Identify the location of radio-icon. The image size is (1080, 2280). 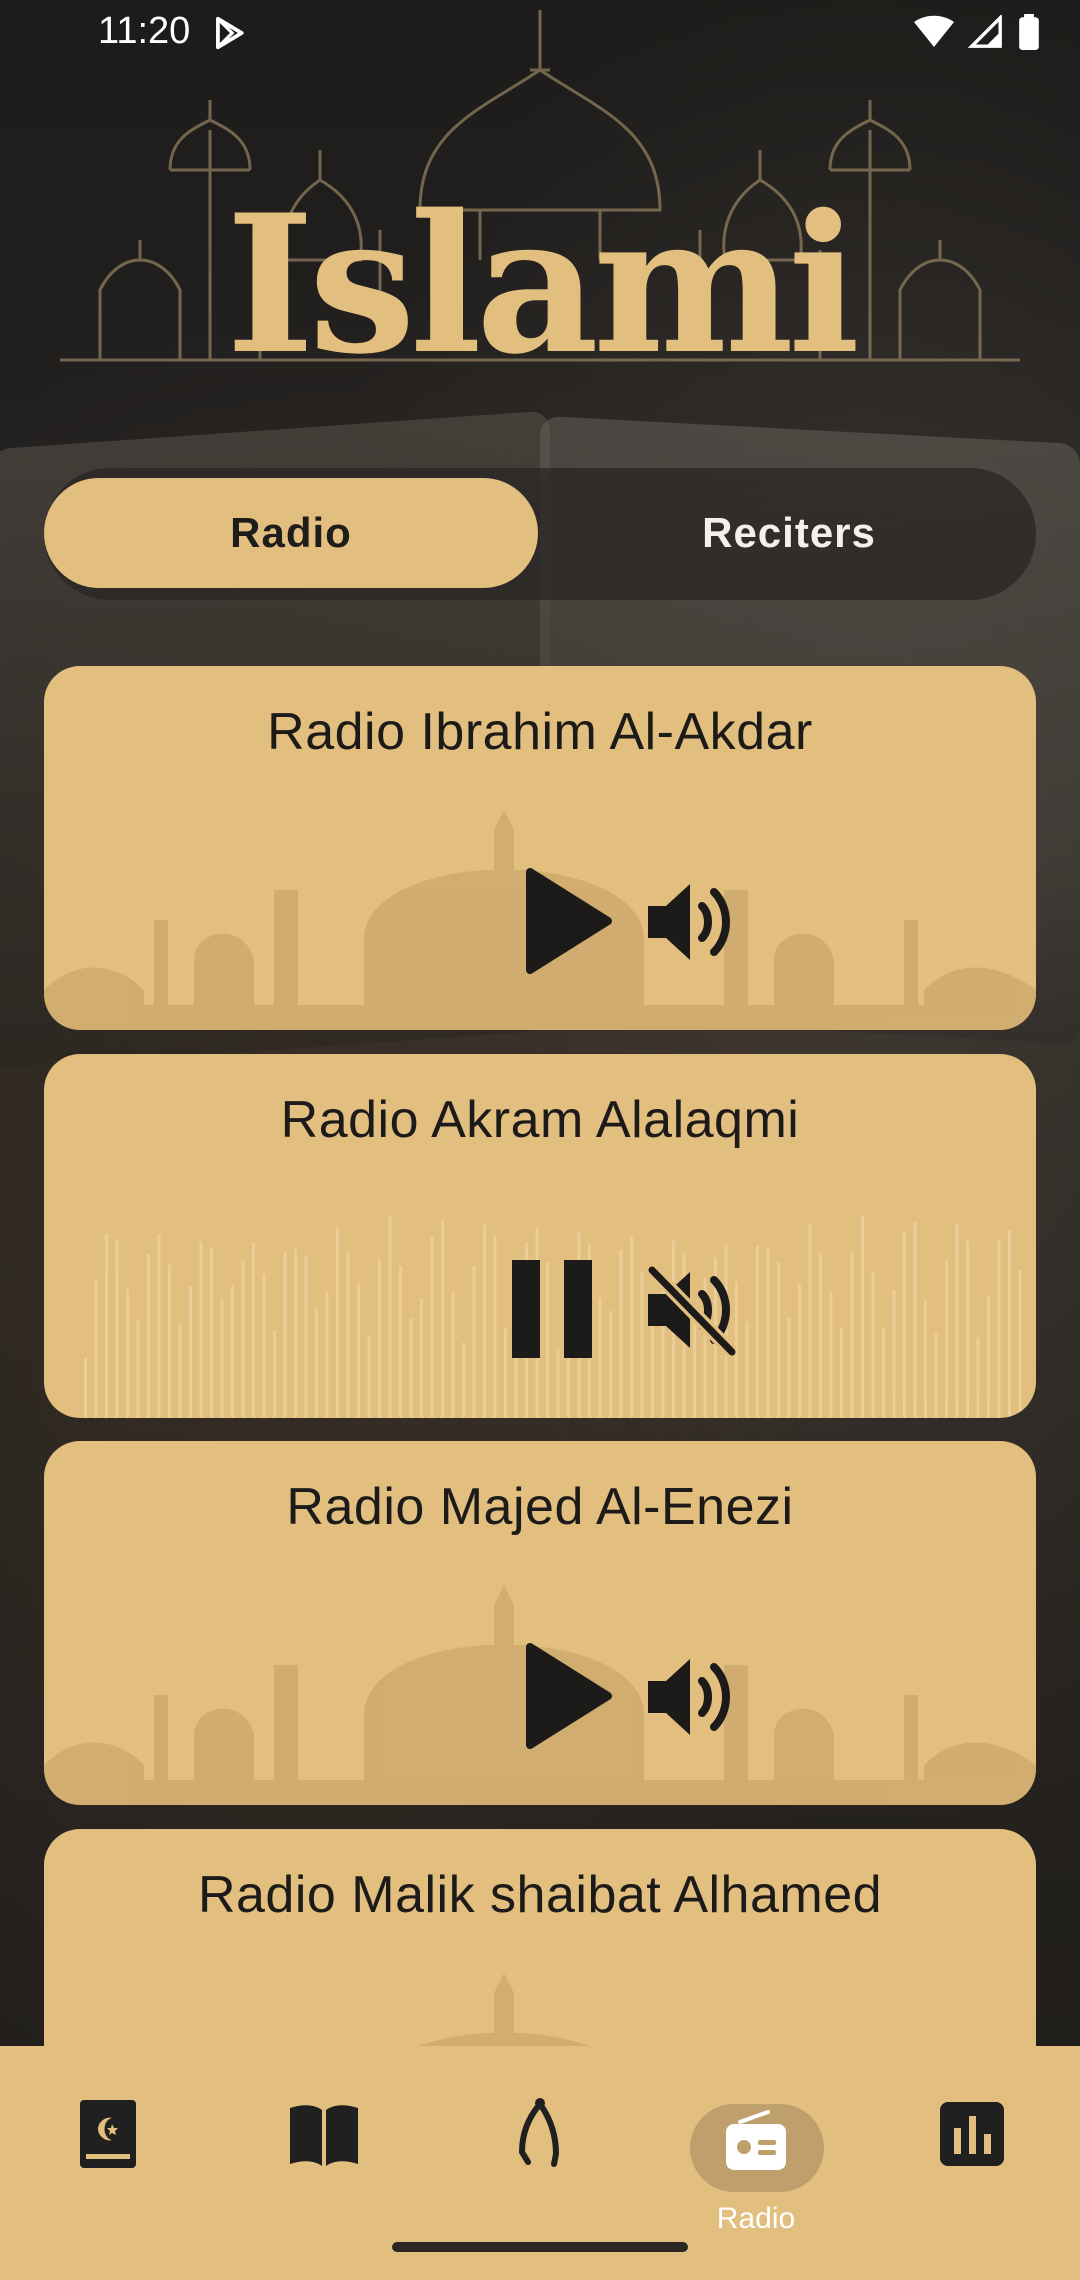
(756, 2140).